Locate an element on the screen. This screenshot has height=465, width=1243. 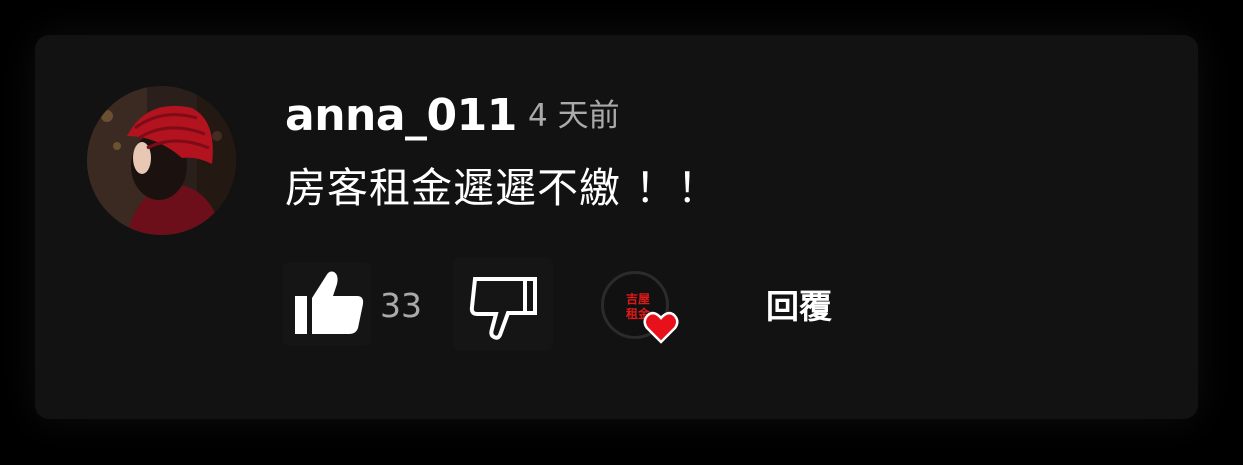
avatar-image is located at coordinates (161, 160).